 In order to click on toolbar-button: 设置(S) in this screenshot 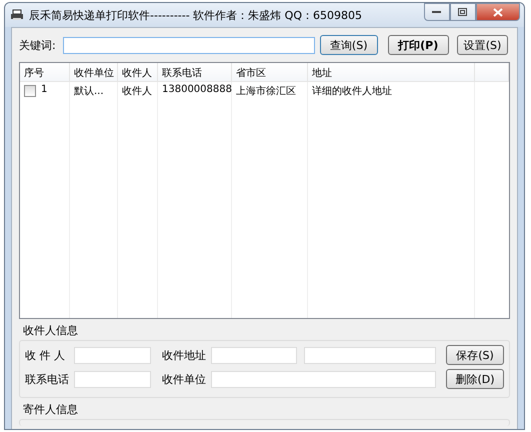, I will do `click(482, 45)`.